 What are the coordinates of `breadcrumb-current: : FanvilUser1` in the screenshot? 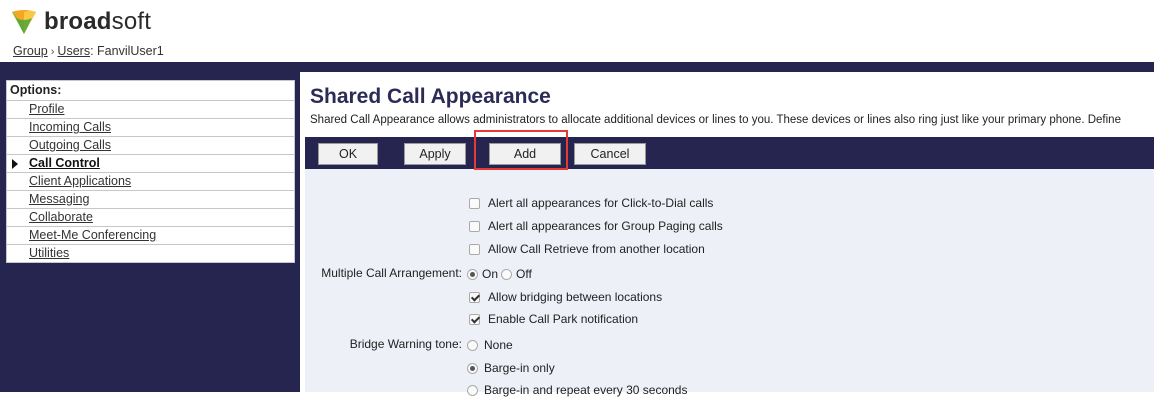 It's located at (127, 51).